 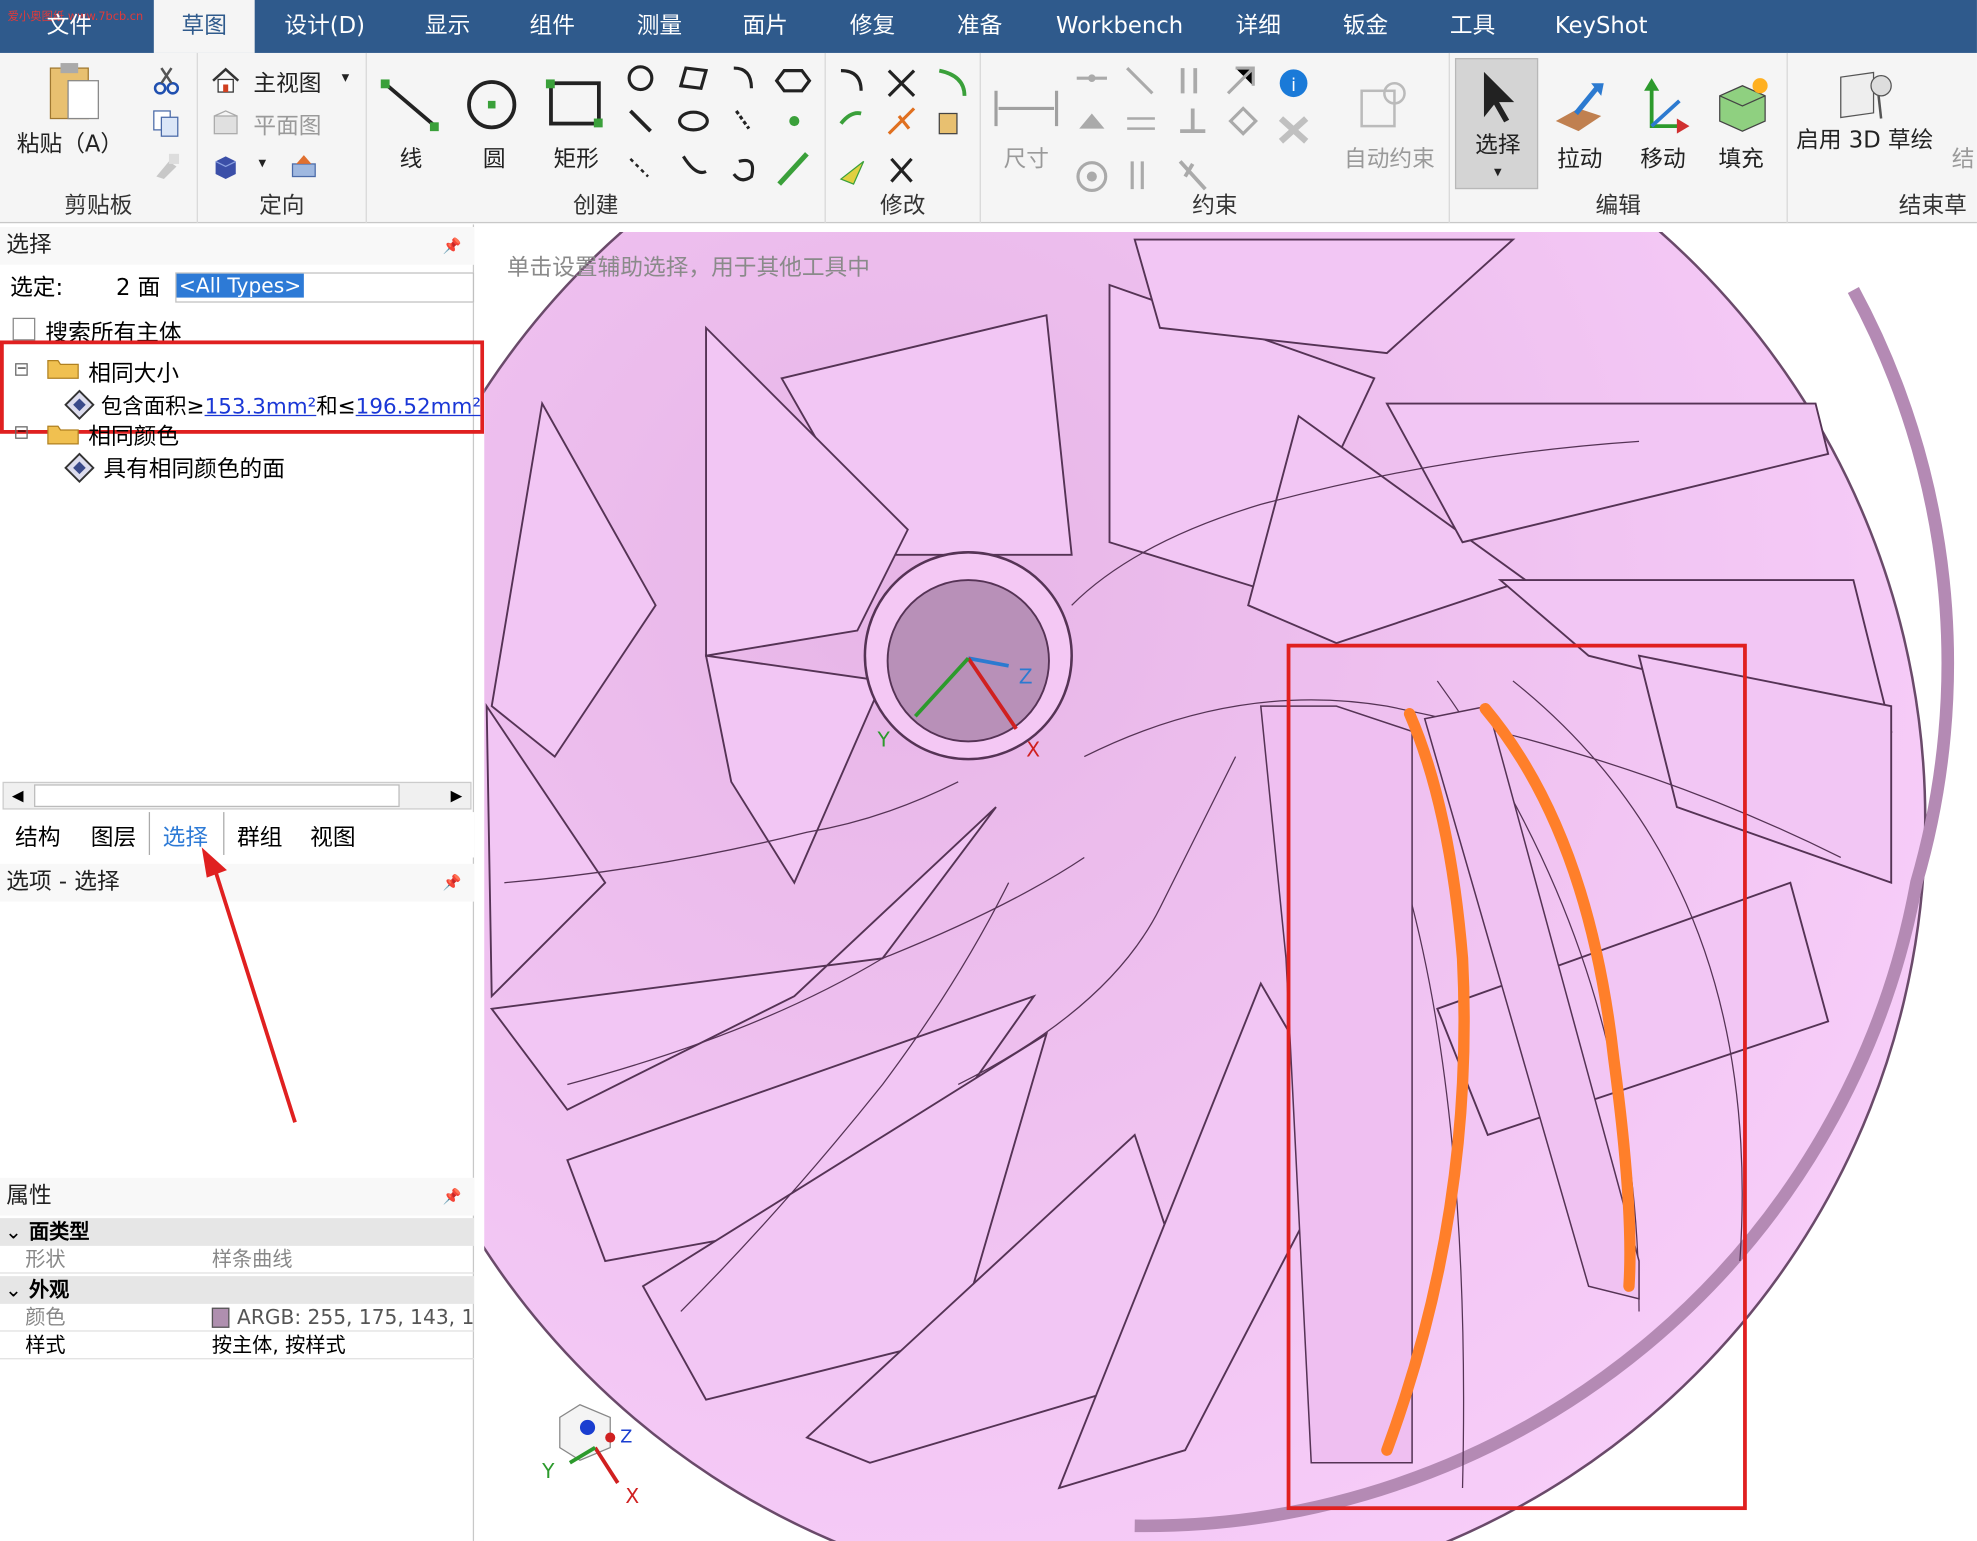 What do you see at coordinates (18, 795) in the screenshot?
I see `scroll-left-icon: ◀` at bounding box center [18, 795].